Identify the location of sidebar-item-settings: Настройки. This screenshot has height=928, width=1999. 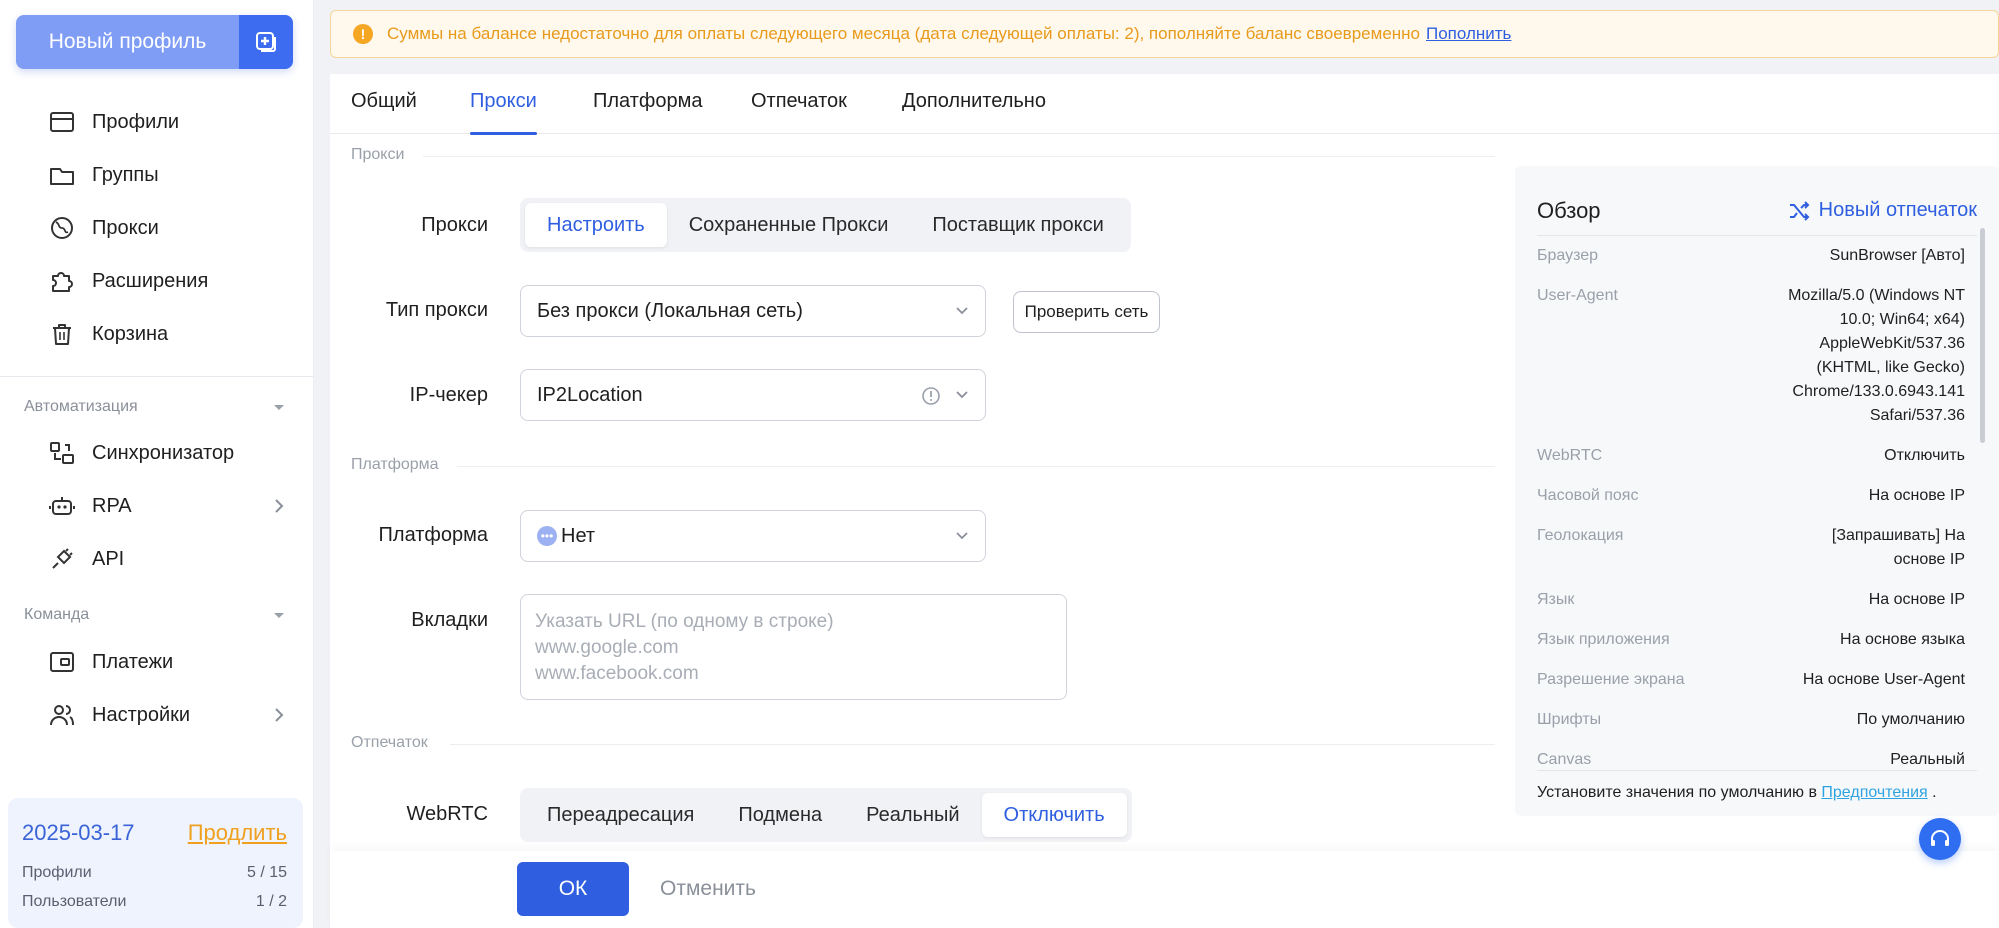
(168, 715).